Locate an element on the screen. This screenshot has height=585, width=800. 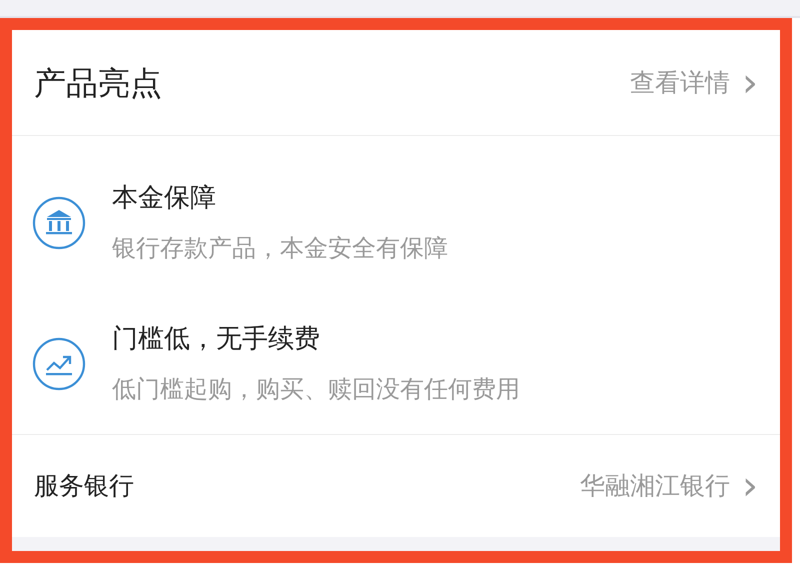
chevron-icon: › is located at coordinates (750, 486).